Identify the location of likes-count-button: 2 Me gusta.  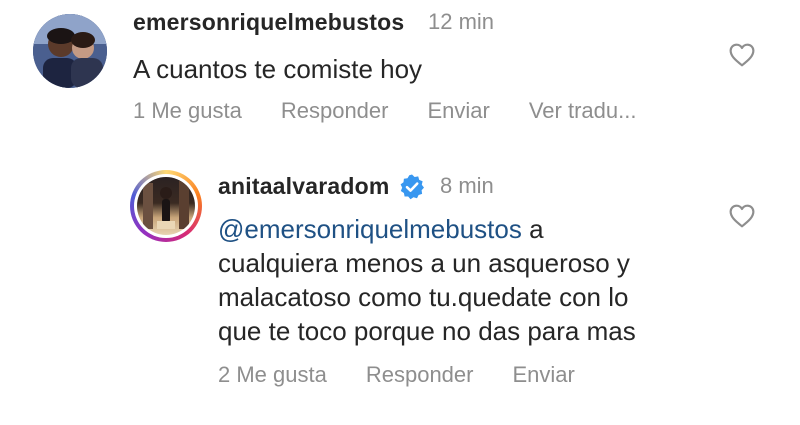
(272, 375).